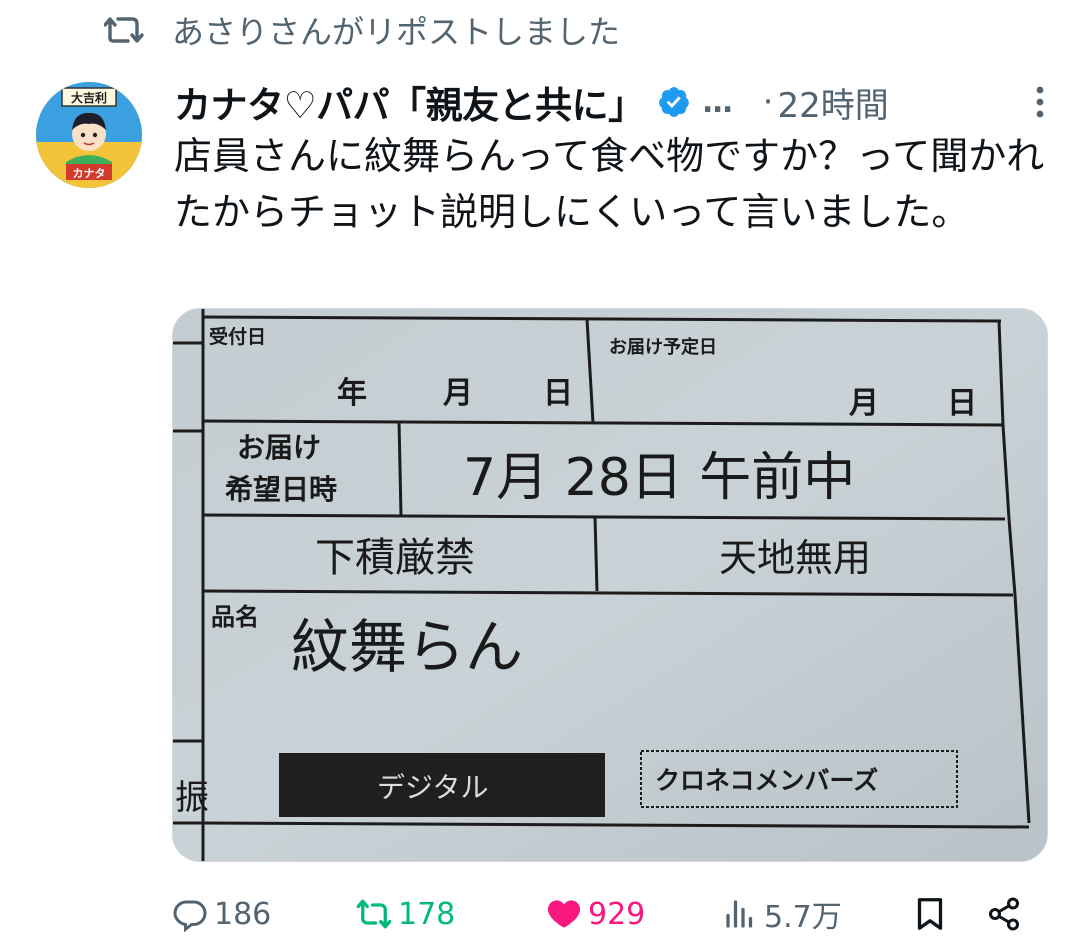 The height and width of the screenshot is (948, 1080). I want to click on delivery-month-label: 月, so click(864, 403).